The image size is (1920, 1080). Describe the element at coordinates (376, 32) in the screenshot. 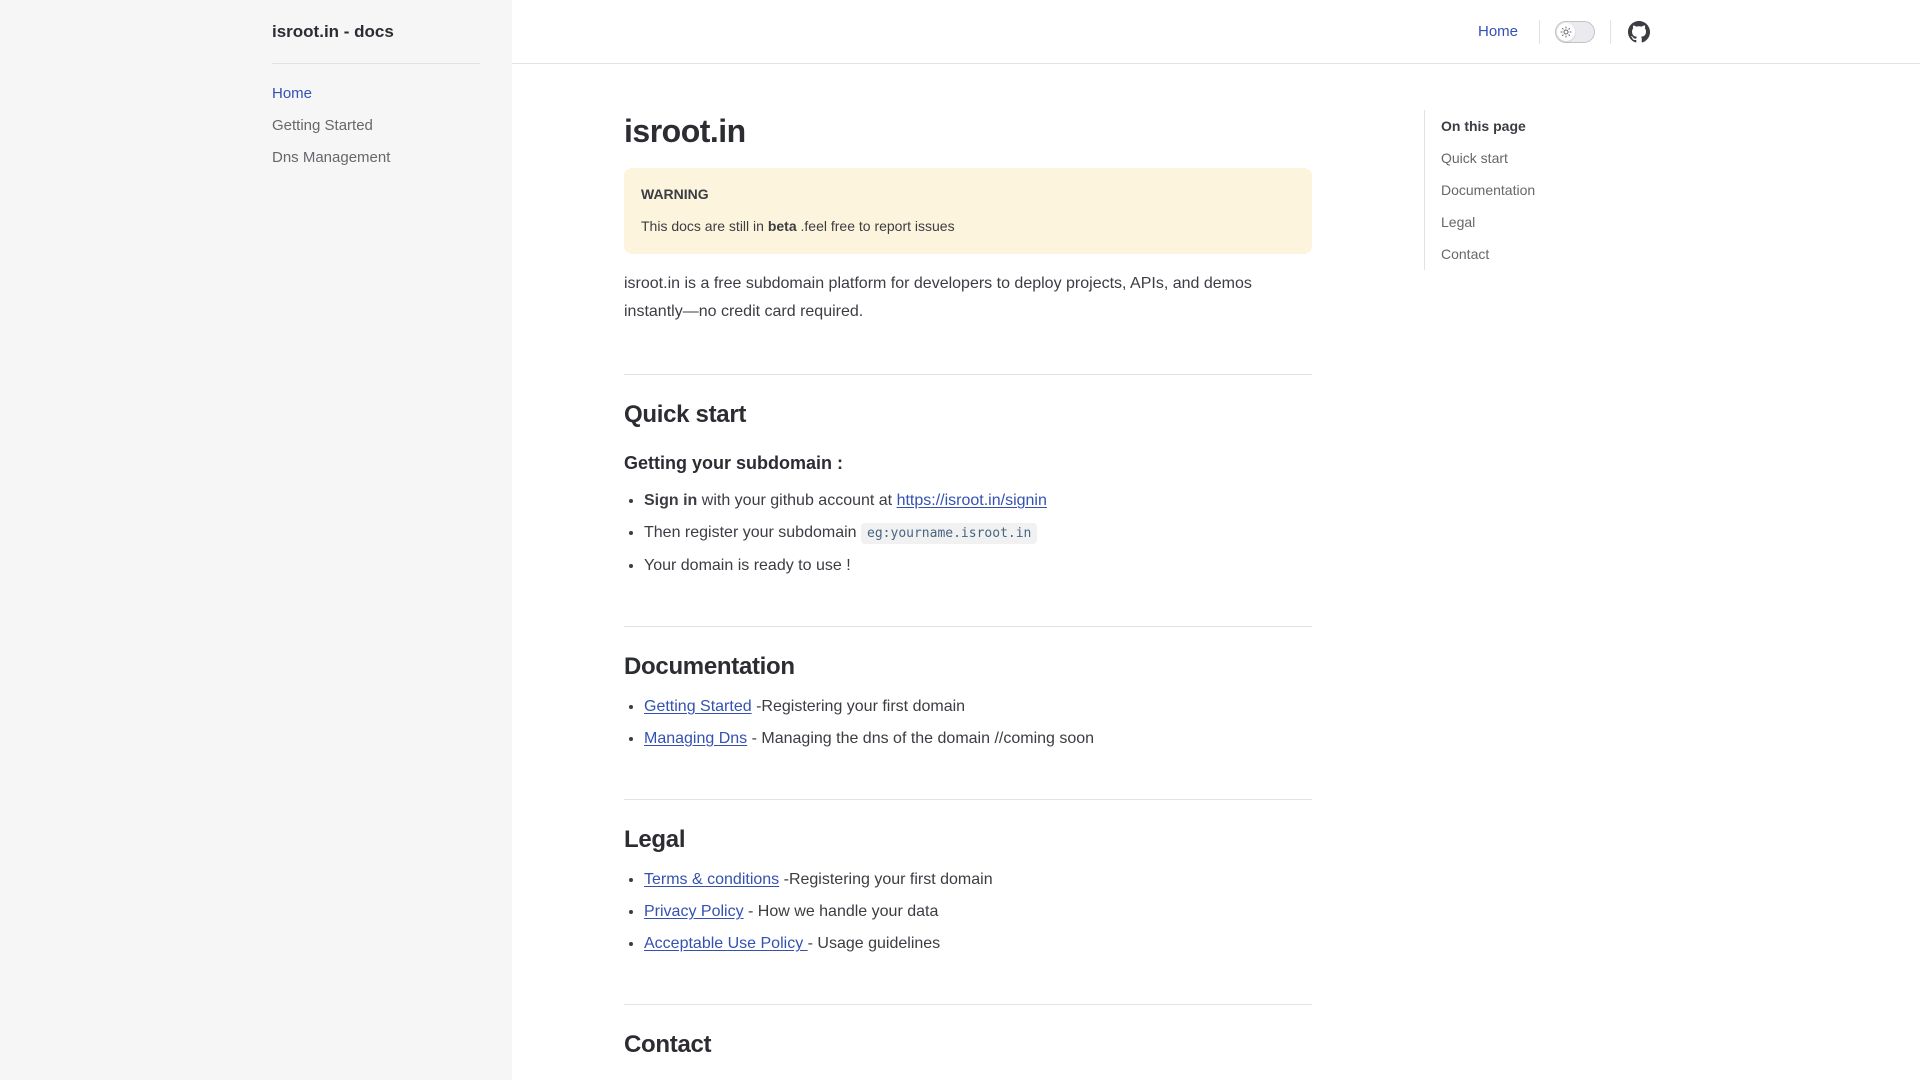

I see `site-title: isroot.in - docs` at that location.